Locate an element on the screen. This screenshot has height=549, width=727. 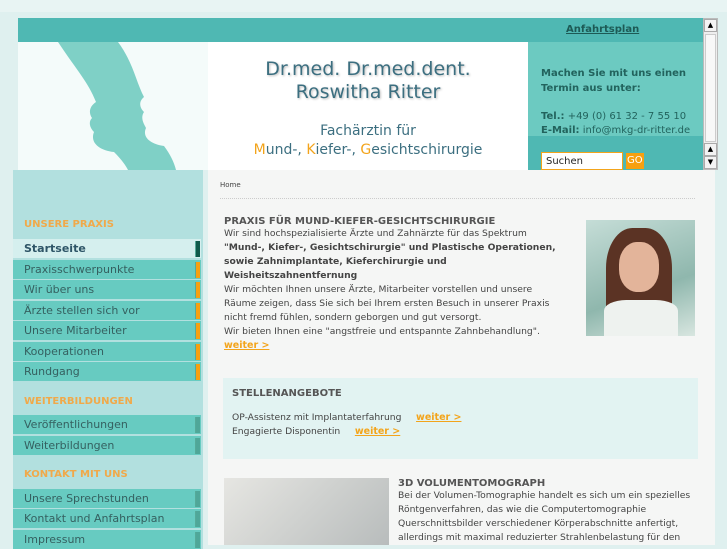
breadcrumb: Home is located at coordinates (230, 185).